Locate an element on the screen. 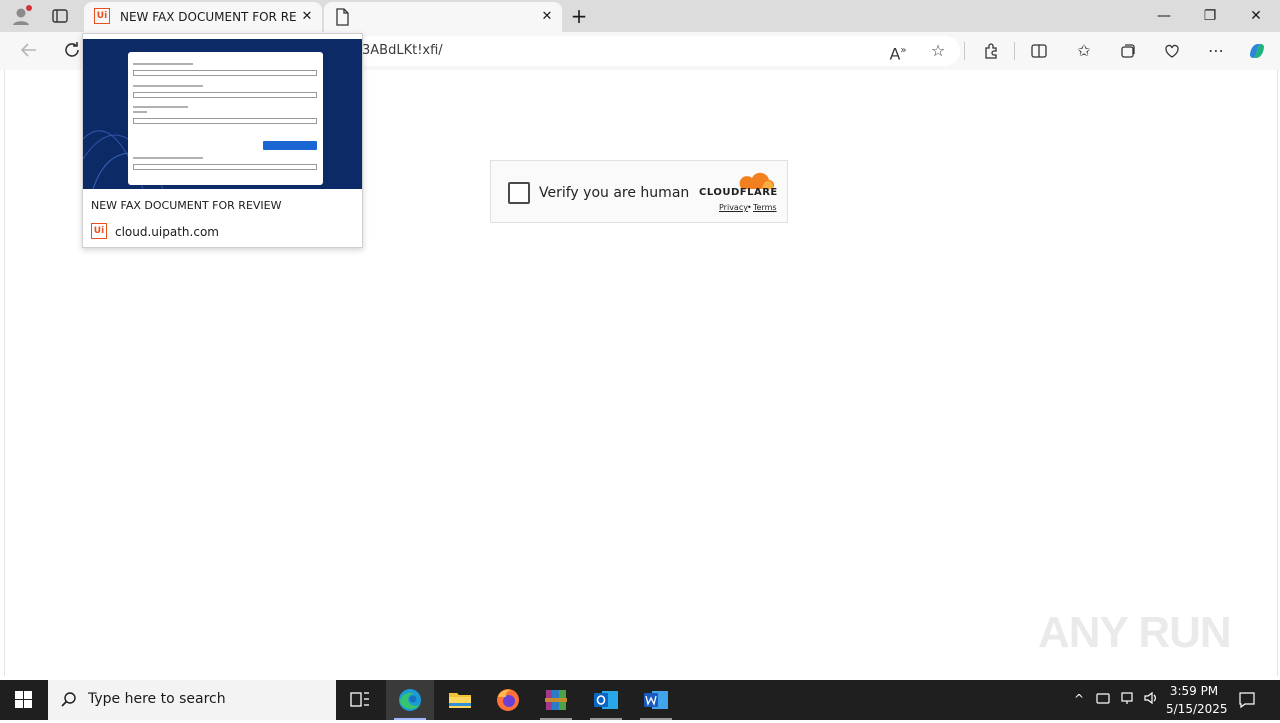  cloudflare-brand: CLOUDFLARE is located at coordinates (738, 192).